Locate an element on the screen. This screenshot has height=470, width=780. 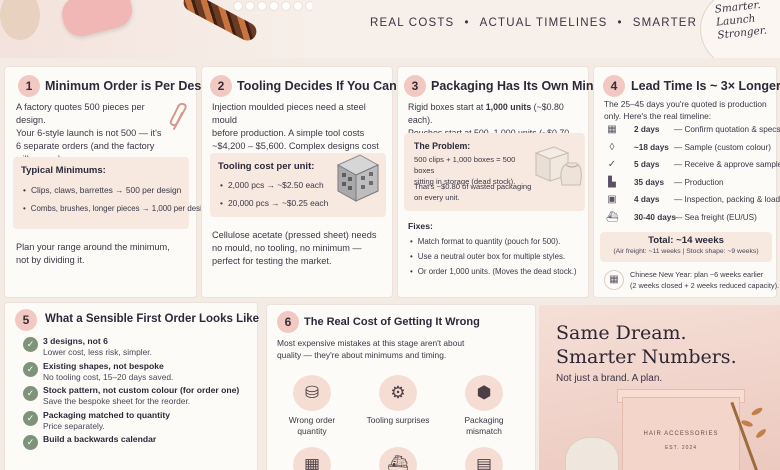
timeline-days: 4 days is located at coordinates (647, 199).